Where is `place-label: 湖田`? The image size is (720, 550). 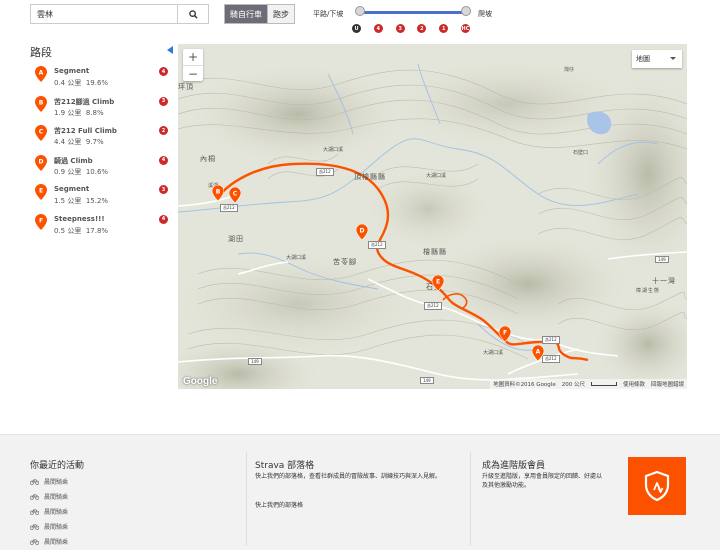 place-label: 湖田 is located at coordinates (236, 239).